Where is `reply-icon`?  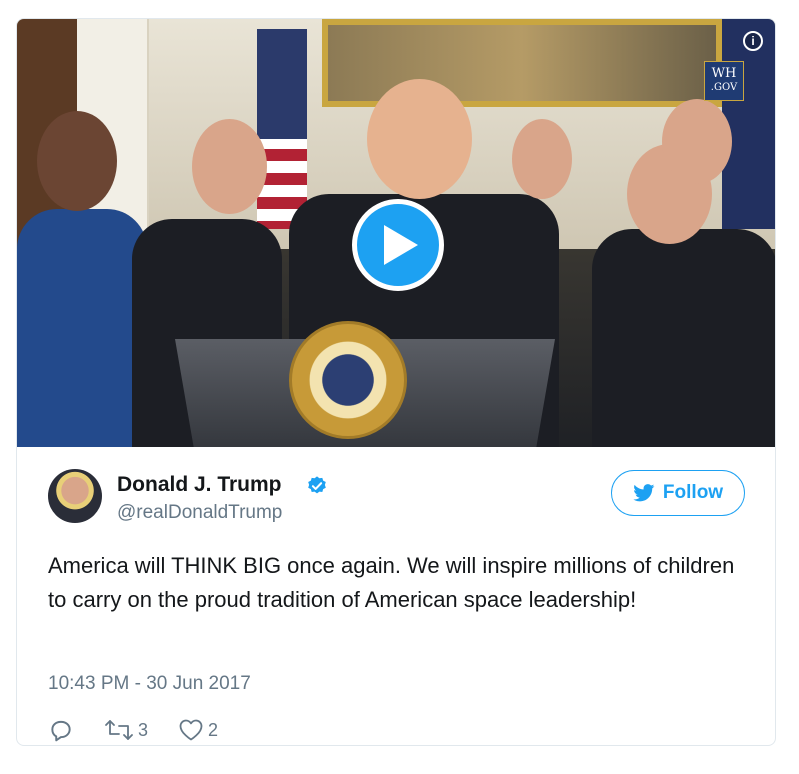 reply-icon is located at coordinates (61, 731).